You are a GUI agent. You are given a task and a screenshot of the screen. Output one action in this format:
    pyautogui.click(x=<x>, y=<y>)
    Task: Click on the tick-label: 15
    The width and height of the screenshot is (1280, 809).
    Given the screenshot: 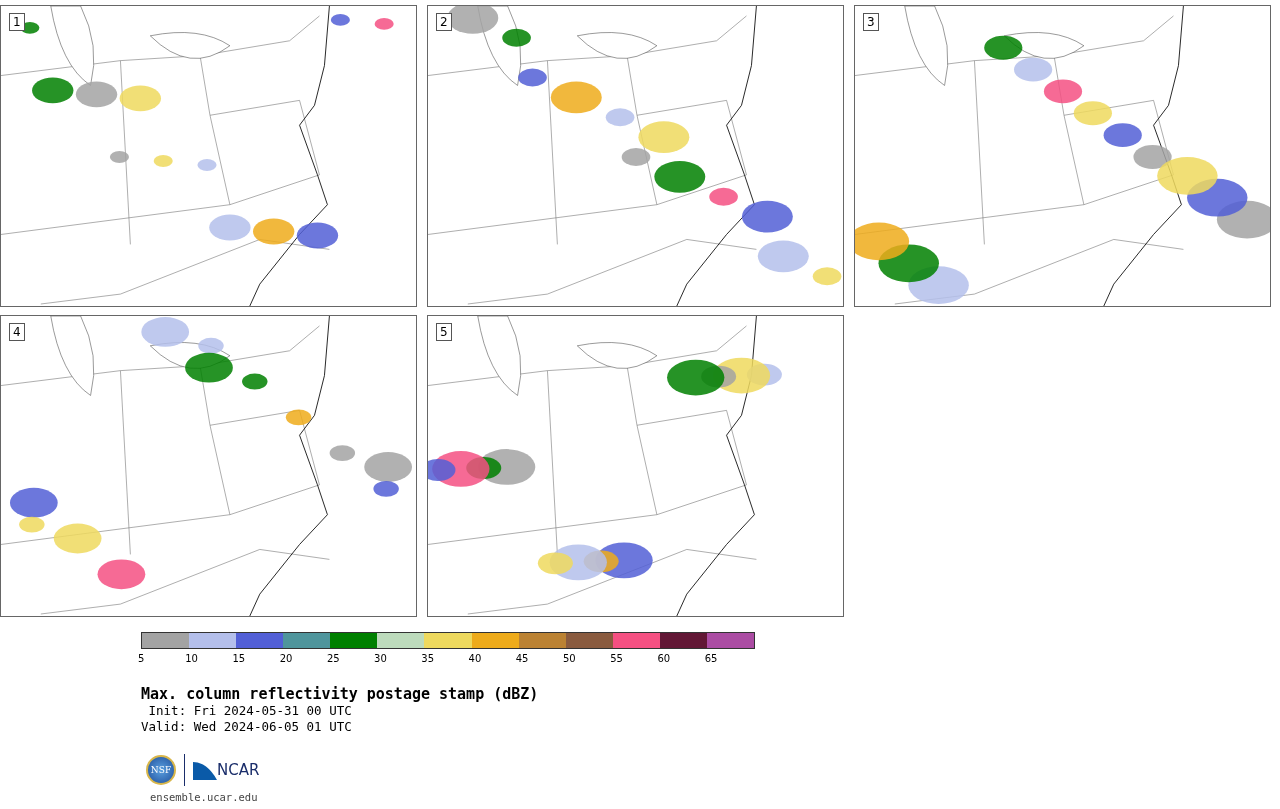 What is the action you would take?
    pyautogui.click(x=239, y=658)
    